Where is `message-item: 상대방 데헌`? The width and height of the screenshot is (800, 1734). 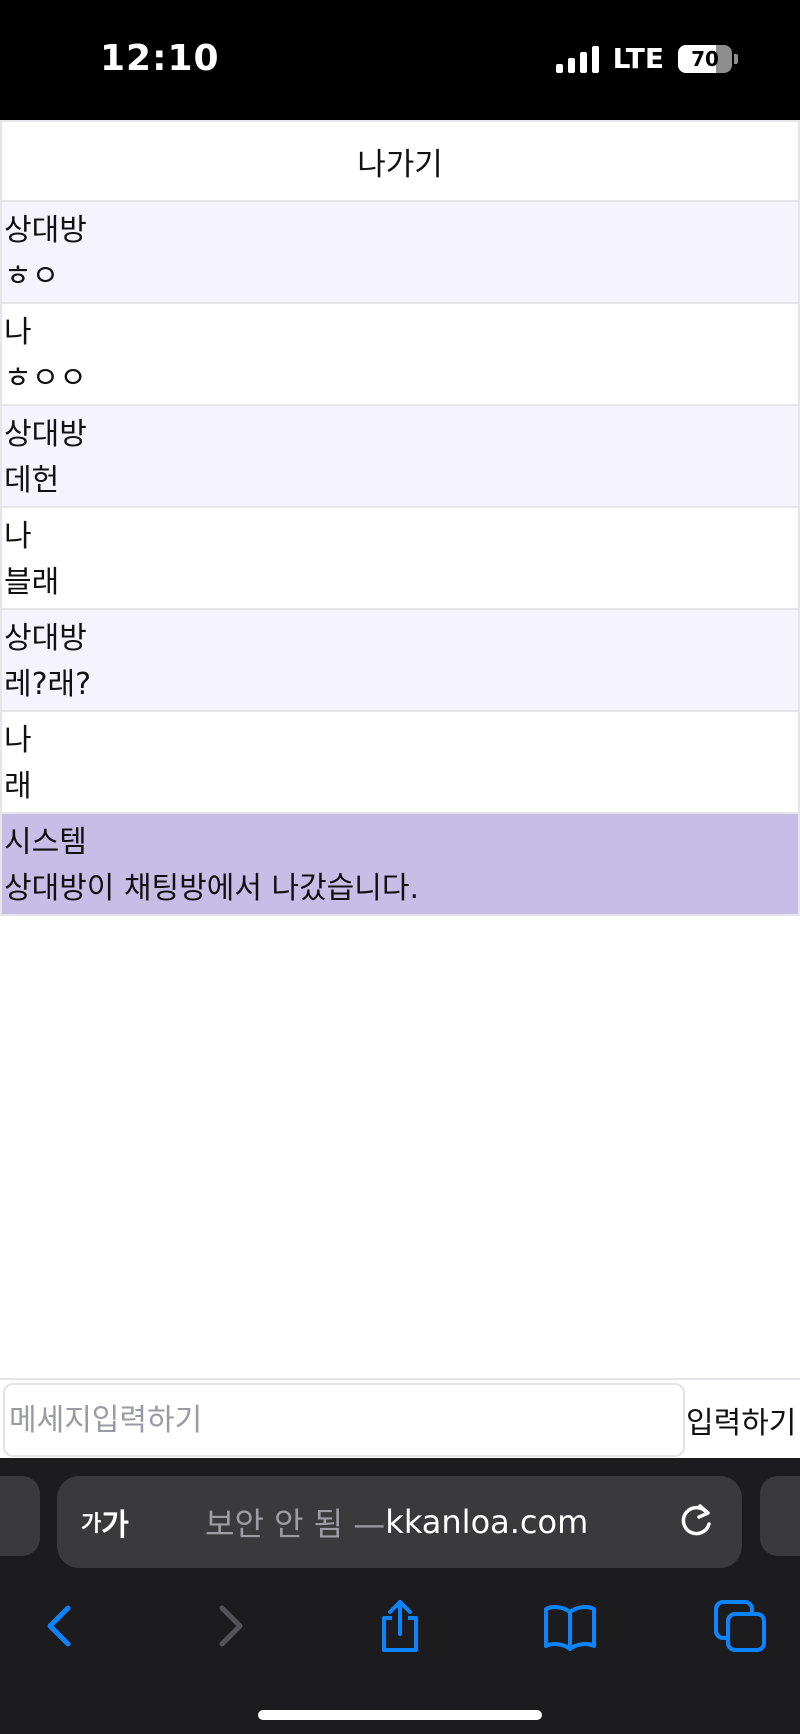 message-item: 상대방 데헌 is located at coordinates (400, 457).